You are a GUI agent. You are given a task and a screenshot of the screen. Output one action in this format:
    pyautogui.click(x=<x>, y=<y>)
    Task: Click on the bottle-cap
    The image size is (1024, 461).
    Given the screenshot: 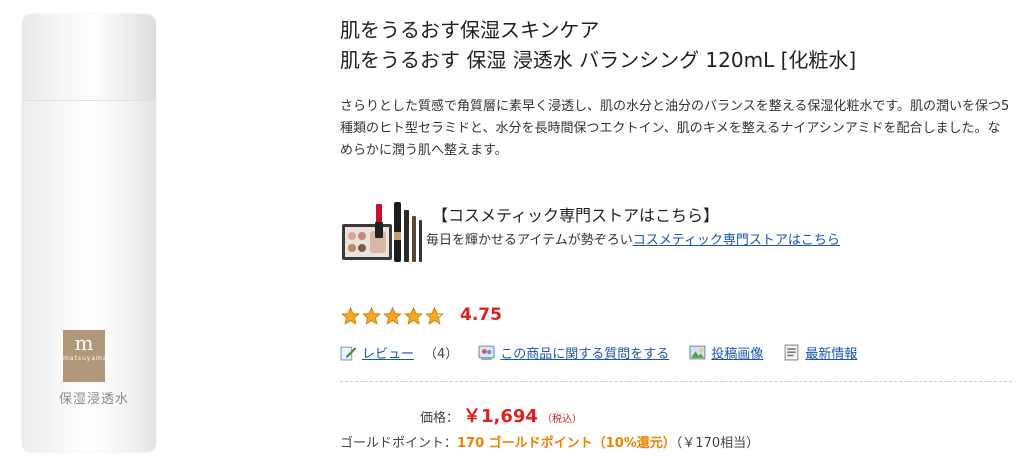 What is the action you would take?
    pyautogui.click(x=89, y=57)
    